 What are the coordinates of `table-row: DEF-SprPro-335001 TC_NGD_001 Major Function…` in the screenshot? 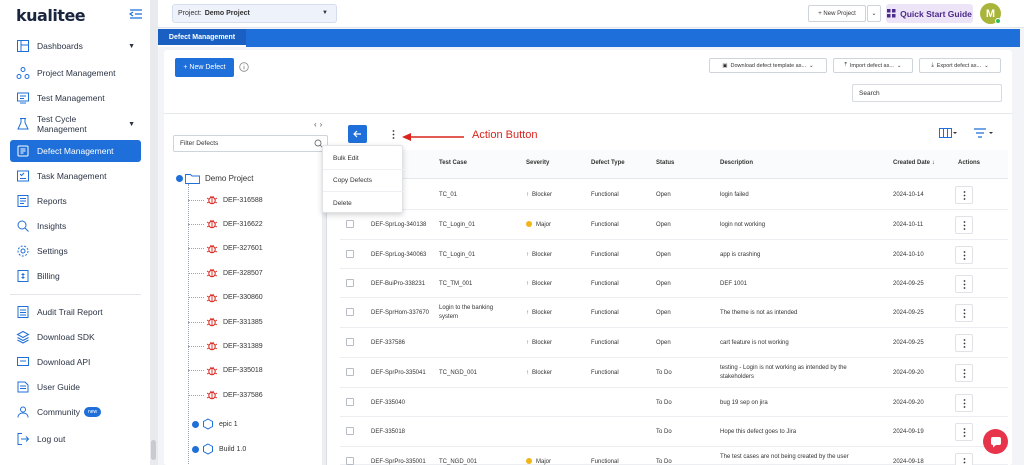 It's located at (674, 456).